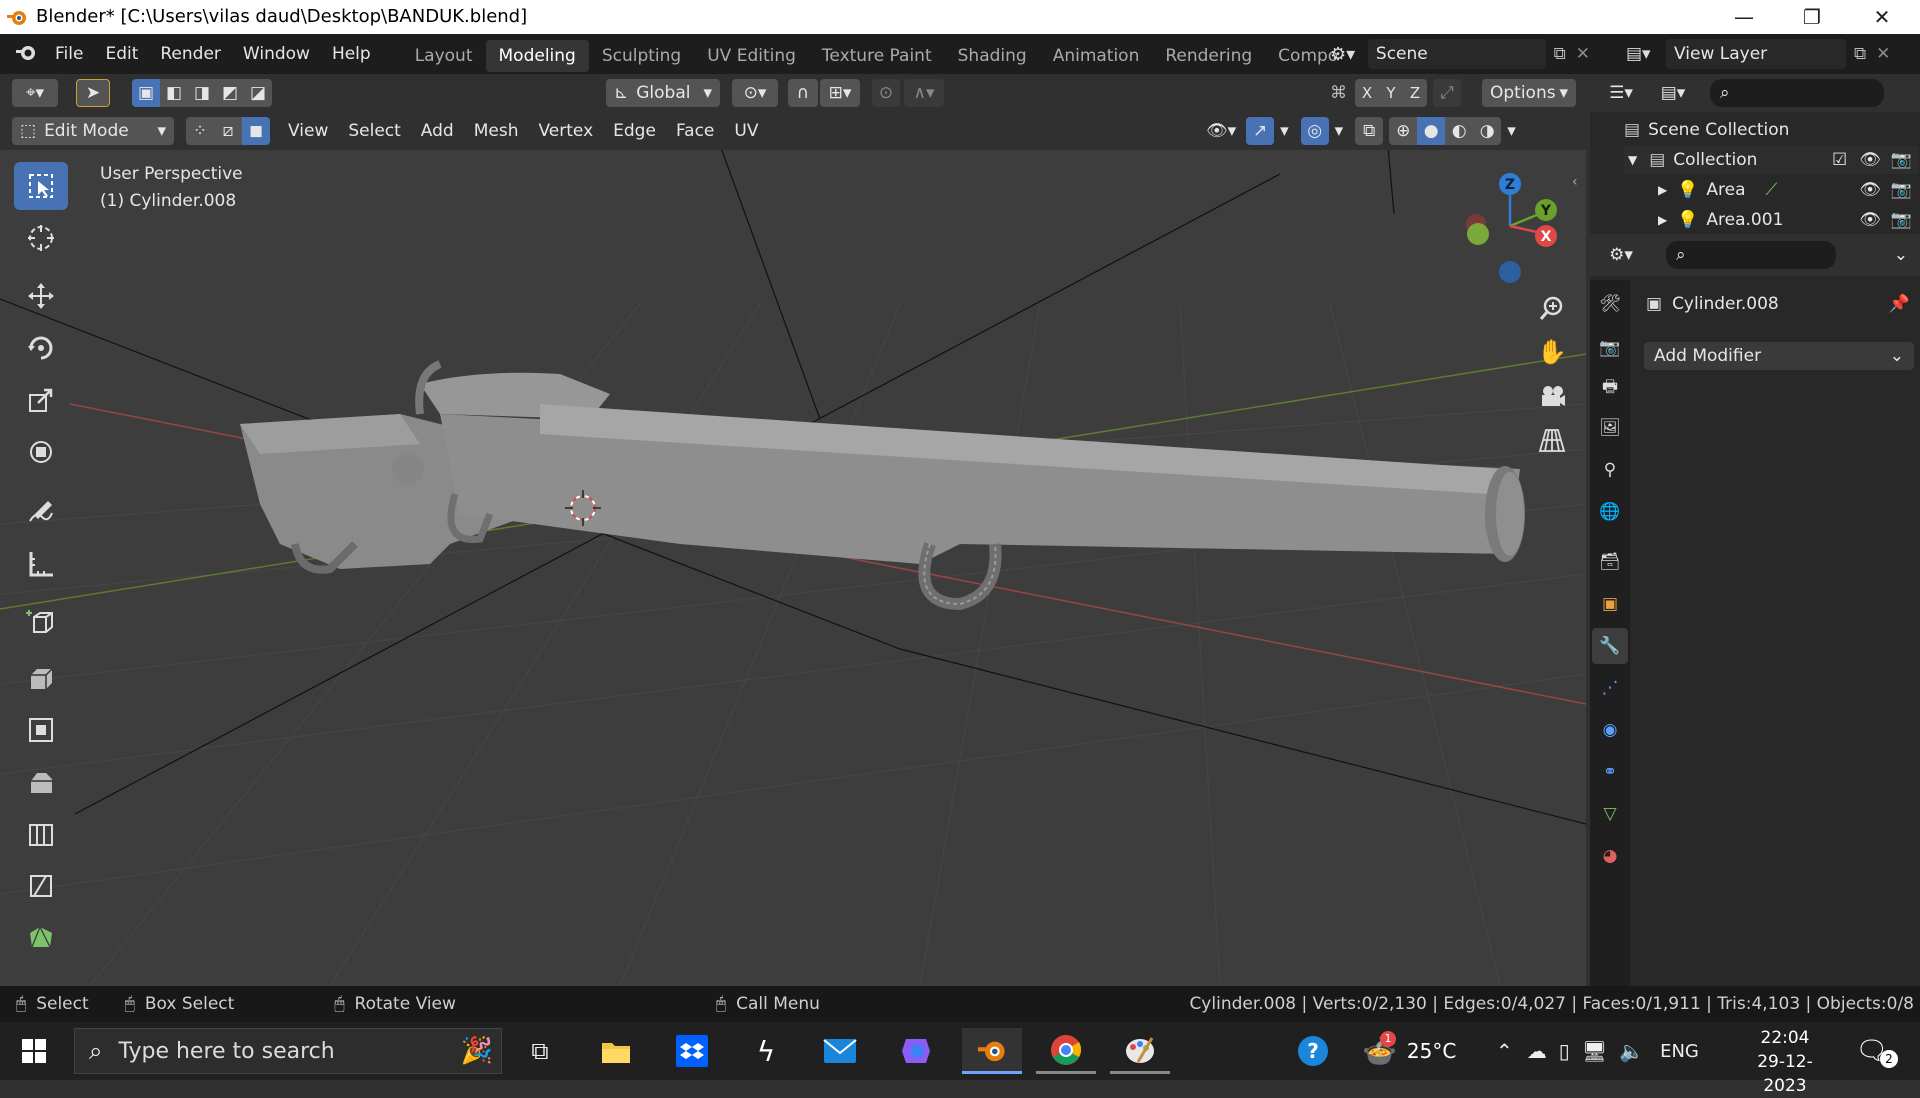  What do you see at coordinates (1785, 1062) in the screenshot?
I see `clock: 22:04 29-12-2023` at bounding box center [1785, 1062].